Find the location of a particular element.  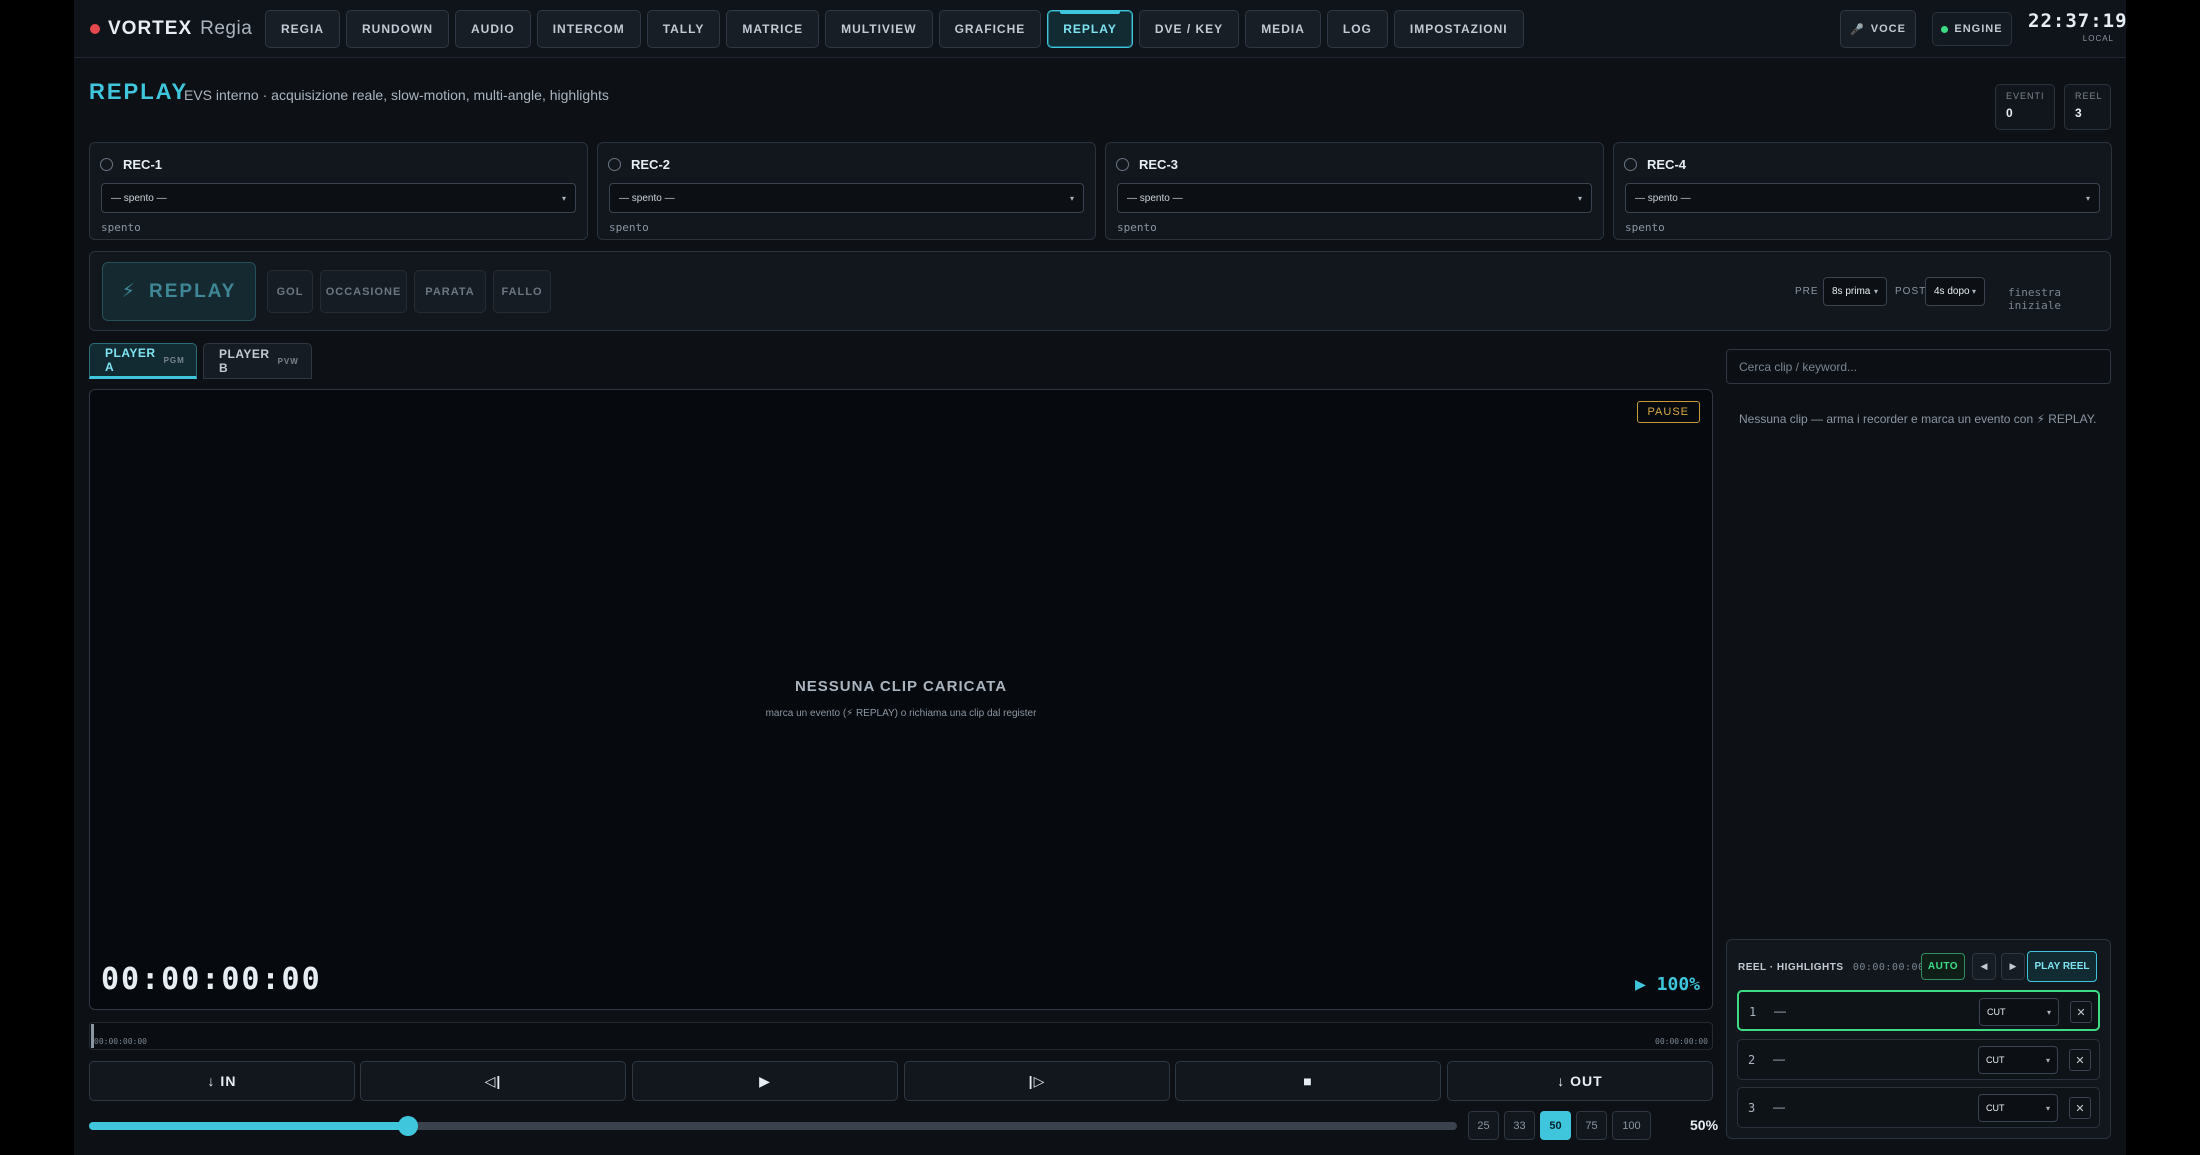

speed-preset-25: 25 is located at coordinates (1483, 1125).